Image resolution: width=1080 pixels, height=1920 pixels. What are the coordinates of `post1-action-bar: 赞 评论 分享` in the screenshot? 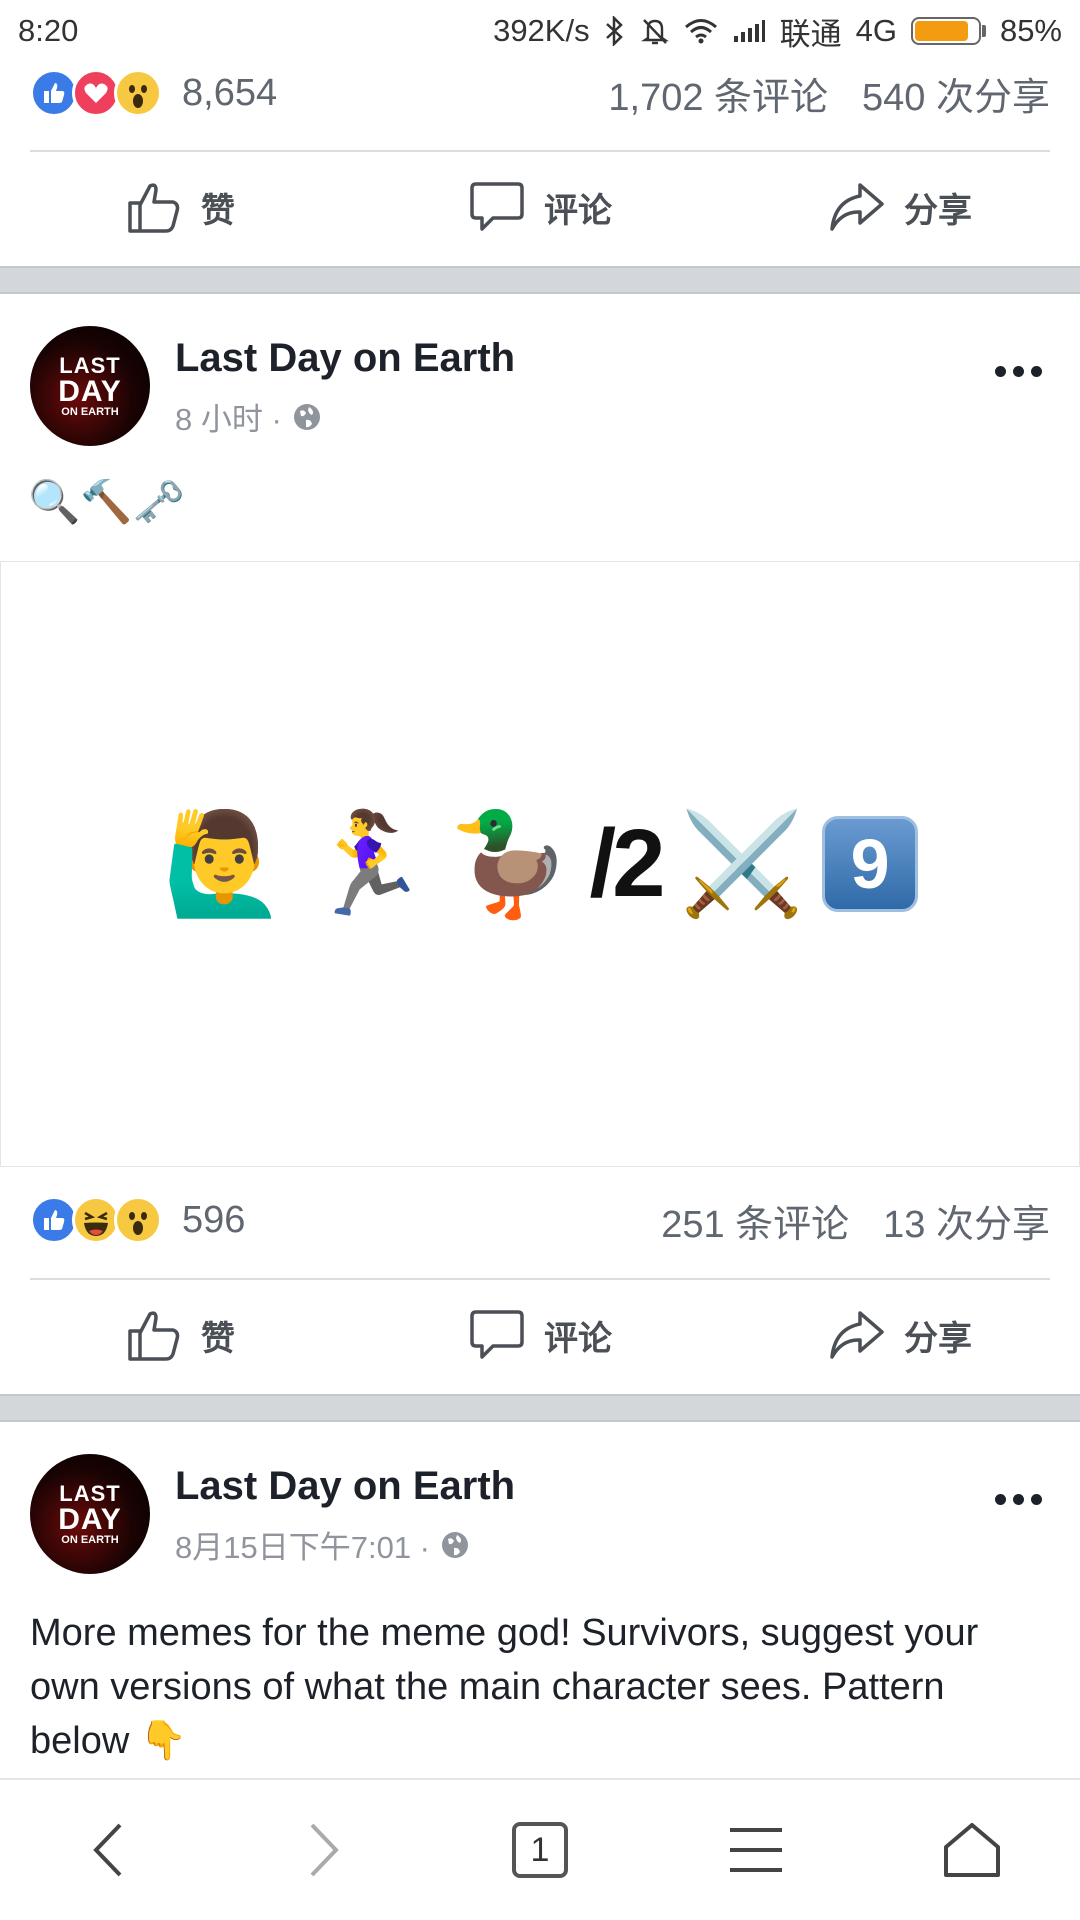 It's located at (540, 207).